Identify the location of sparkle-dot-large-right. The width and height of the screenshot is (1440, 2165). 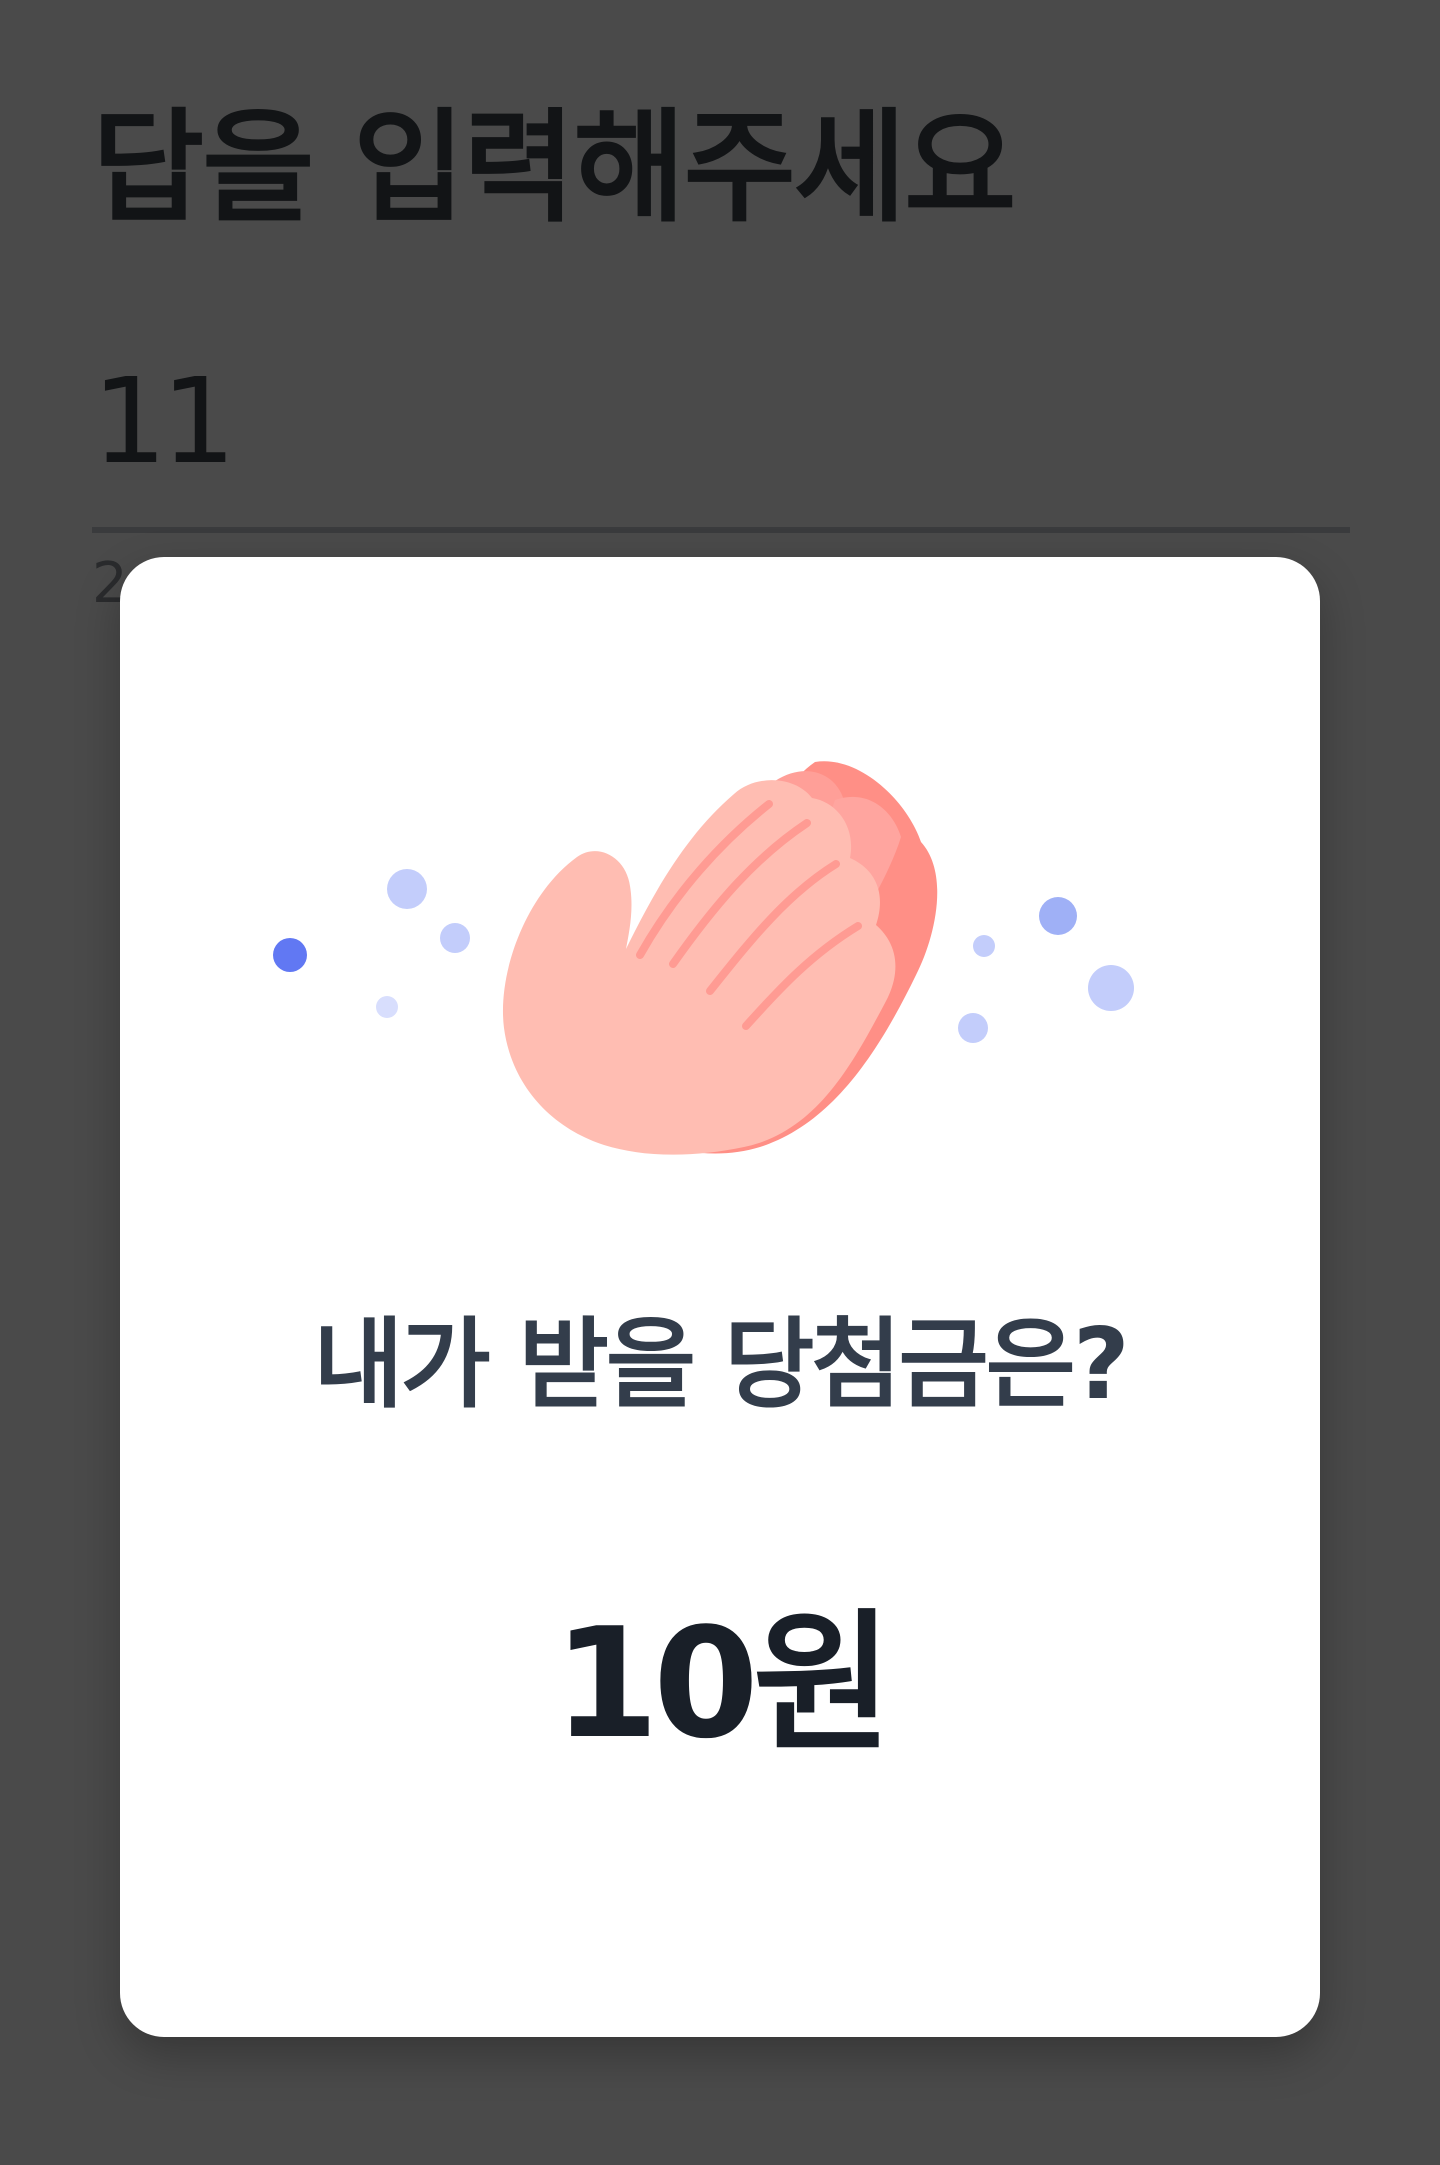
(1058, 916).